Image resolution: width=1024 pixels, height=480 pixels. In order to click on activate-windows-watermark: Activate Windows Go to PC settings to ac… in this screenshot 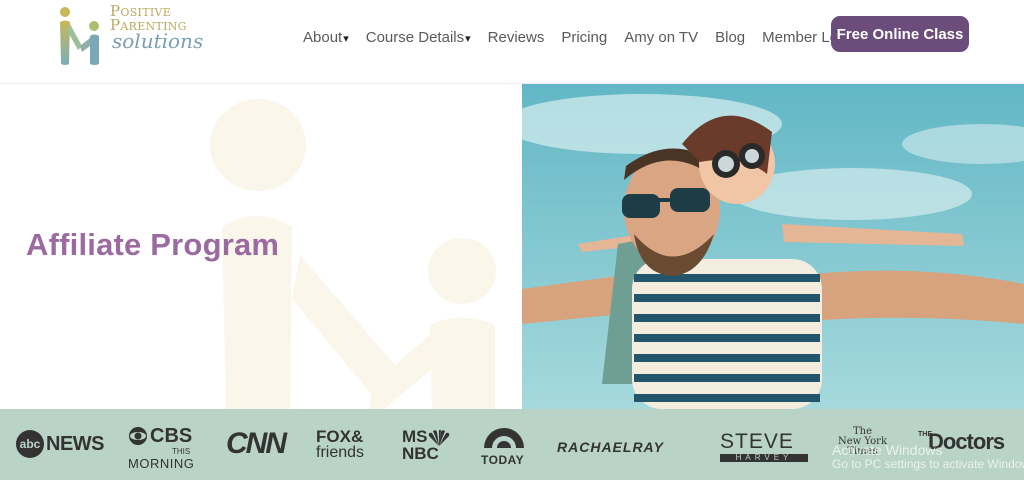, I will do `click(928, 457)`.